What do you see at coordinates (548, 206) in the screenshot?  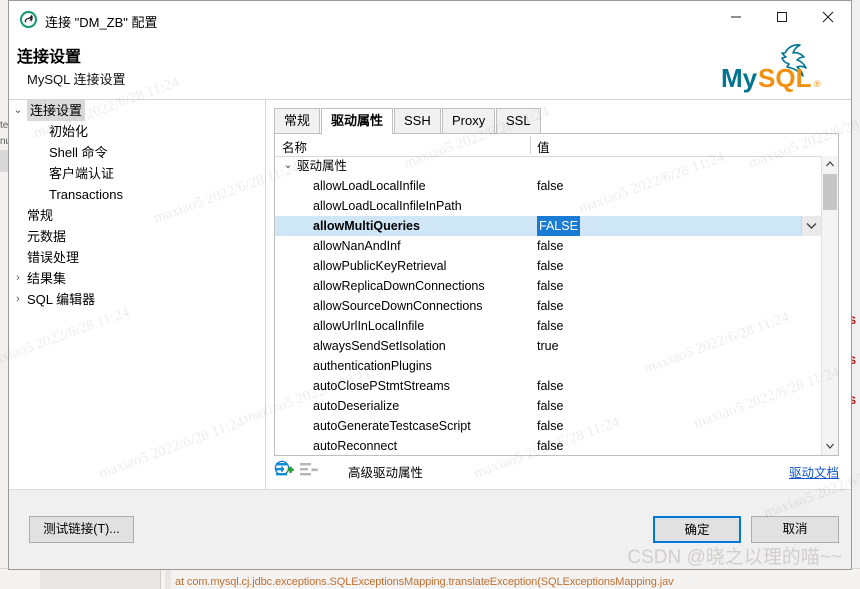 I see `table-row: allowLoadLocalInfileInPath` at bounding box center [548, 206].